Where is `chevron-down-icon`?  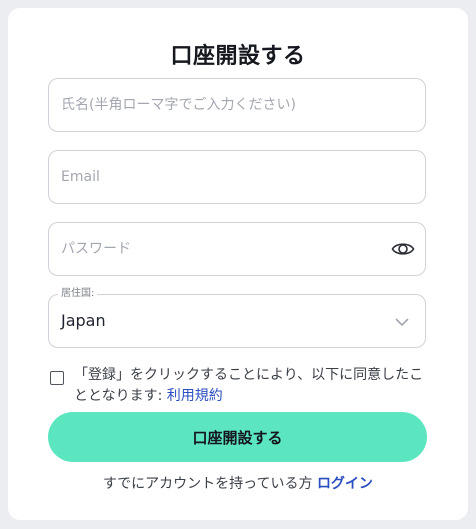 chevron-down-icon is located at coordinates (402, 322).